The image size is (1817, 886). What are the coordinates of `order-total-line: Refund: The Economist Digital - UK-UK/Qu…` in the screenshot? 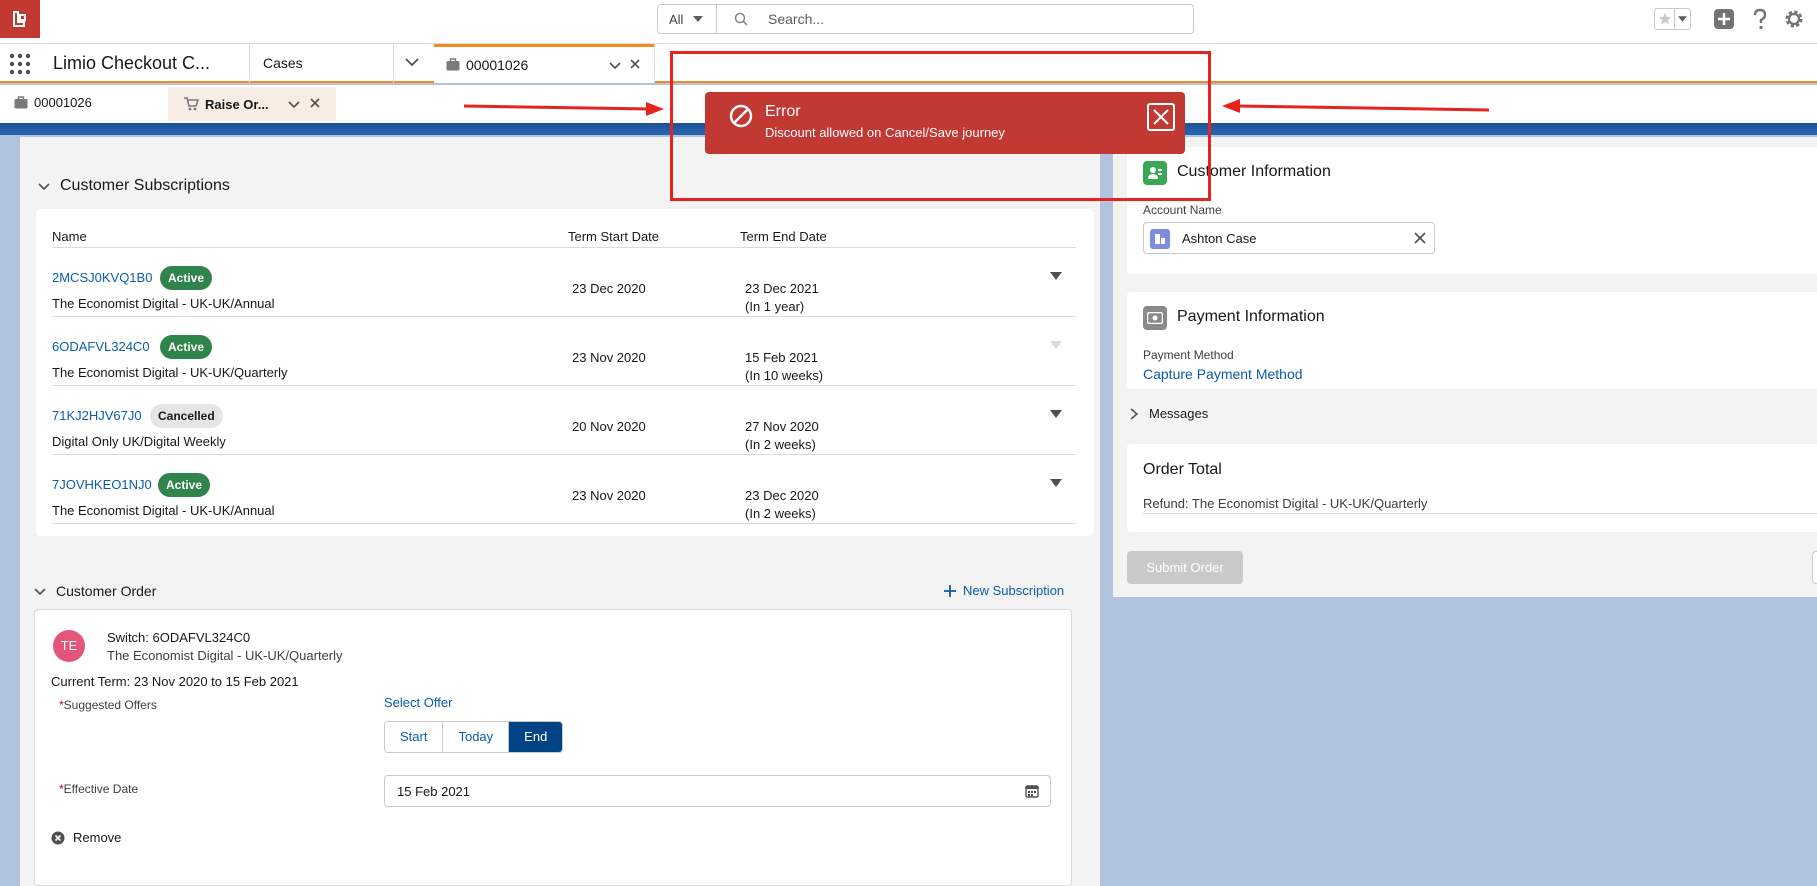 It's located at (1285, 503).